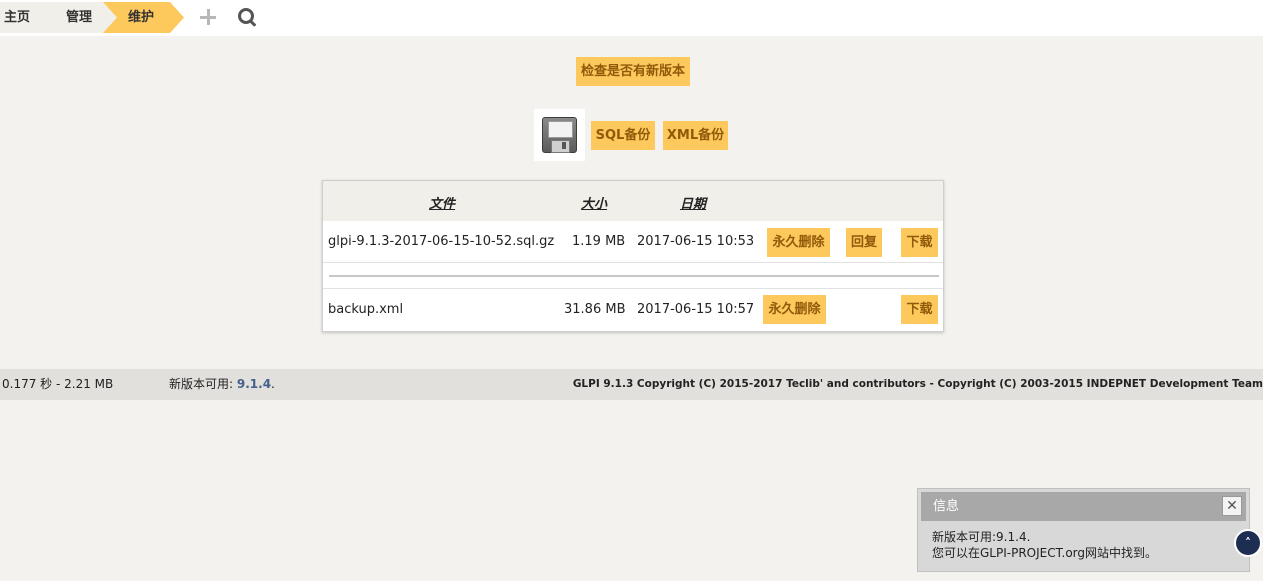 The width and height of the screenshot is (1263, 581). What do you see at coordinates (442, 202) in the screenshot?
I see `column-header-file: 文件` at bounding box center [442, 202].